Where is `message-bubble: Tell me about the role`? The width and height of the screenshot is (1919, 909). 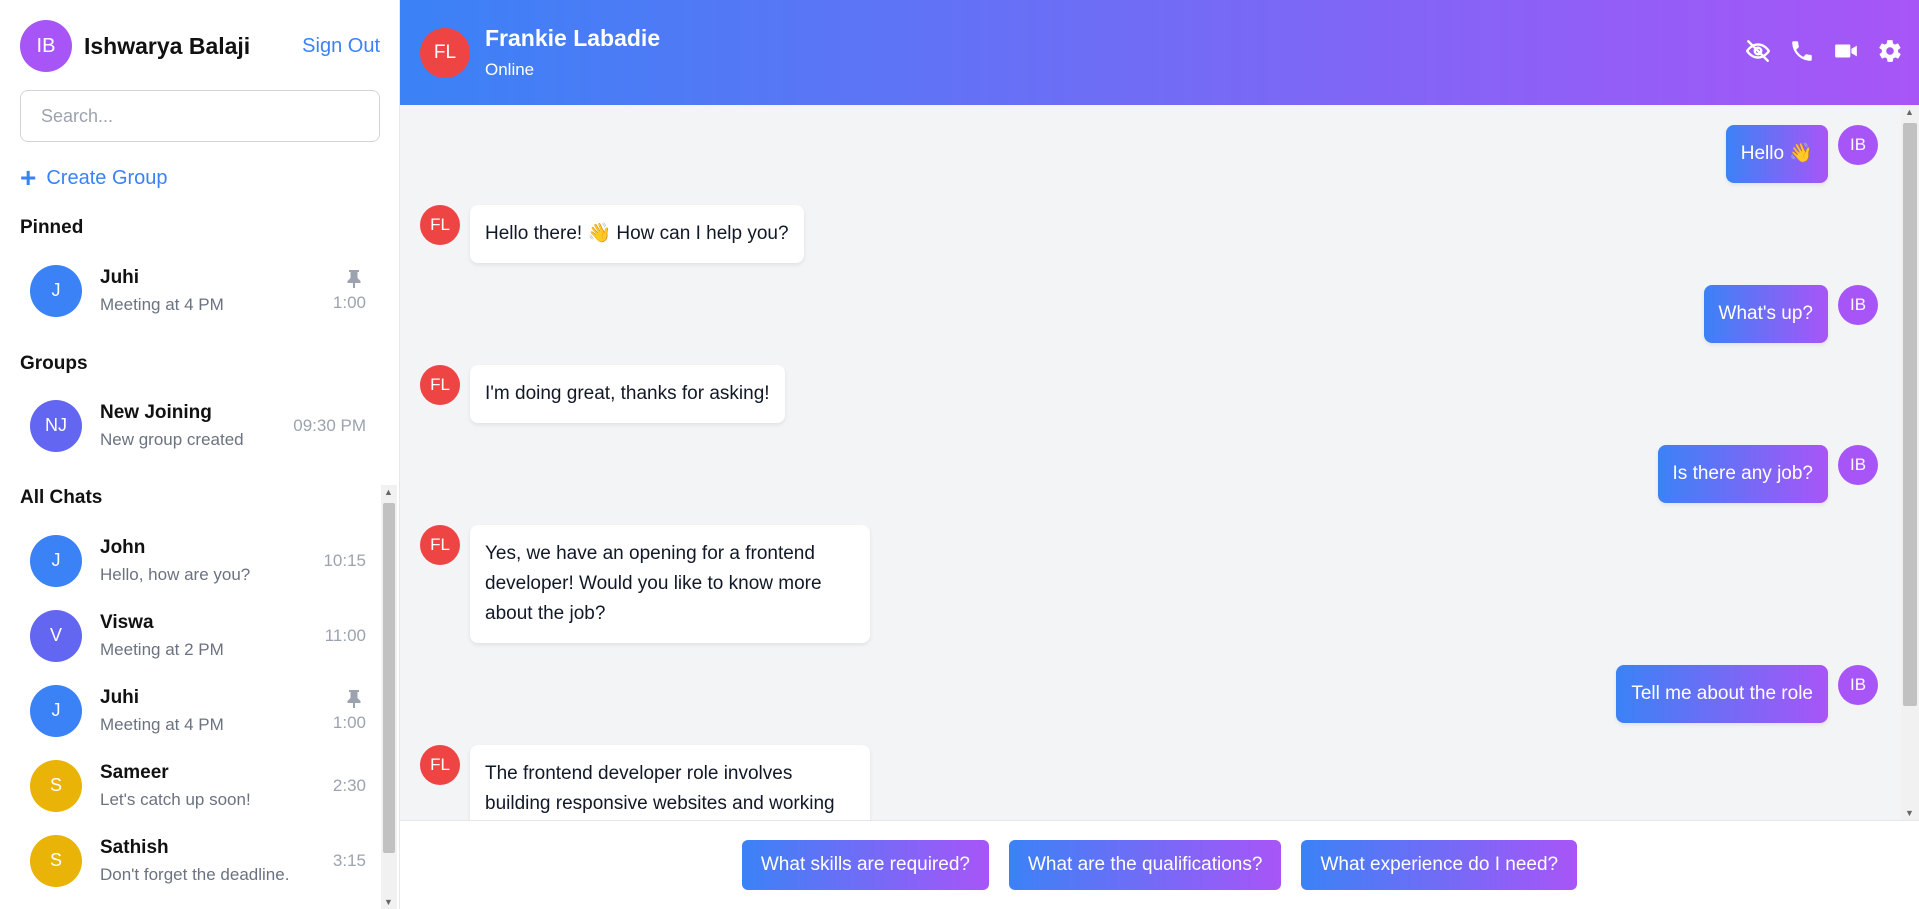
message-bubble: Tell me about the role is located at coordinates (1722, 694).